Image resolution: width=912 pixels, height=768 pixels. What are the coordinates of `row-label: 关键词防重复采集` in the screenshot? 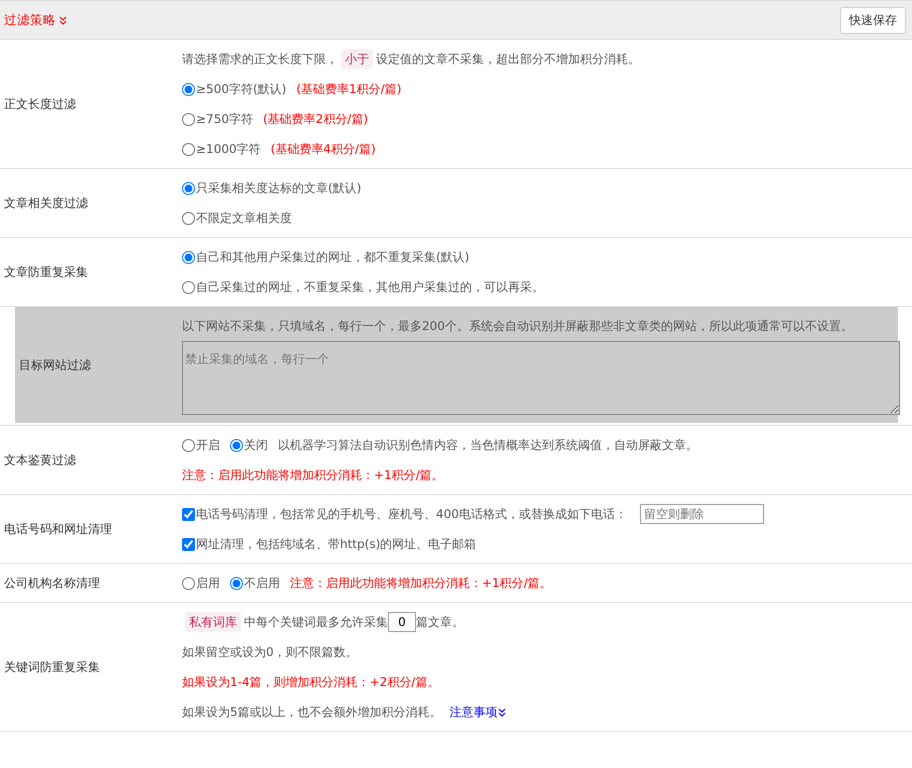 It's located at (52, 667).